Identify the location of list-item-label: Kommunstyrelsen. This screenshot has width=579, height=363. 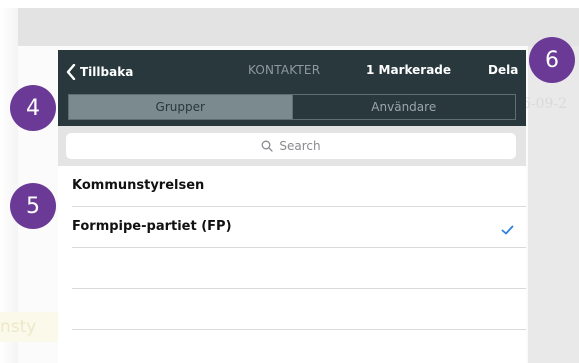
(138, 185).